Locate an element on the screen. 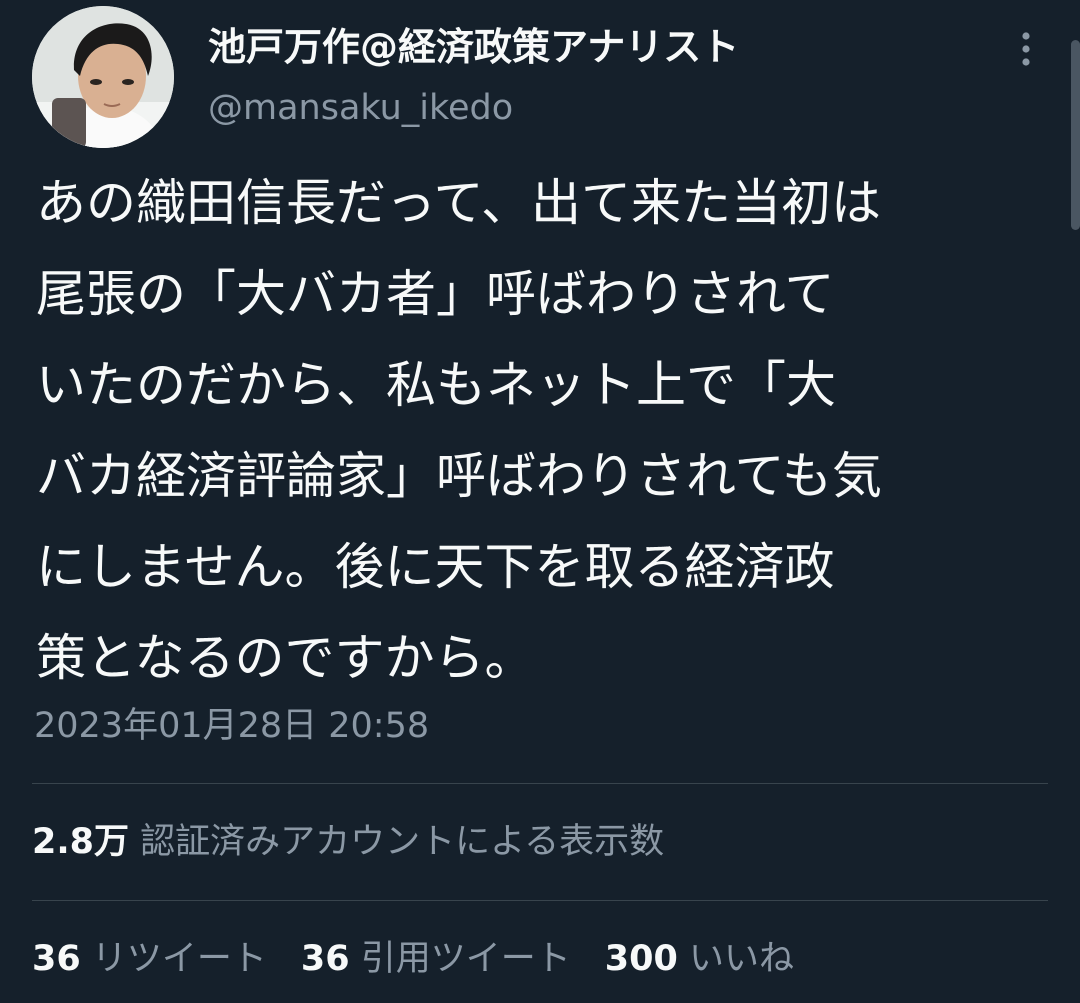  more-button is located at coordinates (1026, 49).